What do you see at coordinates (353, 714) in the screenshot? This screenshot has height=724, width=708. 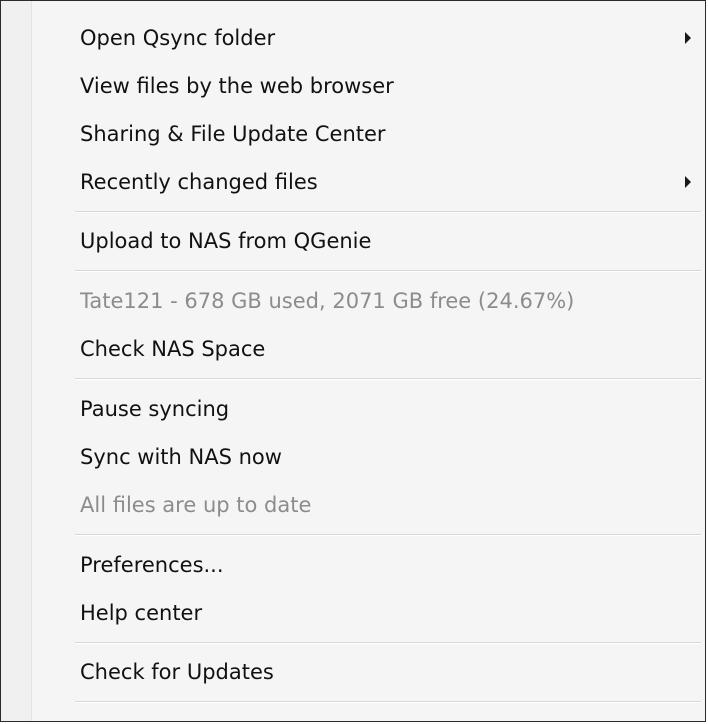 I see `menu-item-exit: Exit` at bounding box center [353, 714].